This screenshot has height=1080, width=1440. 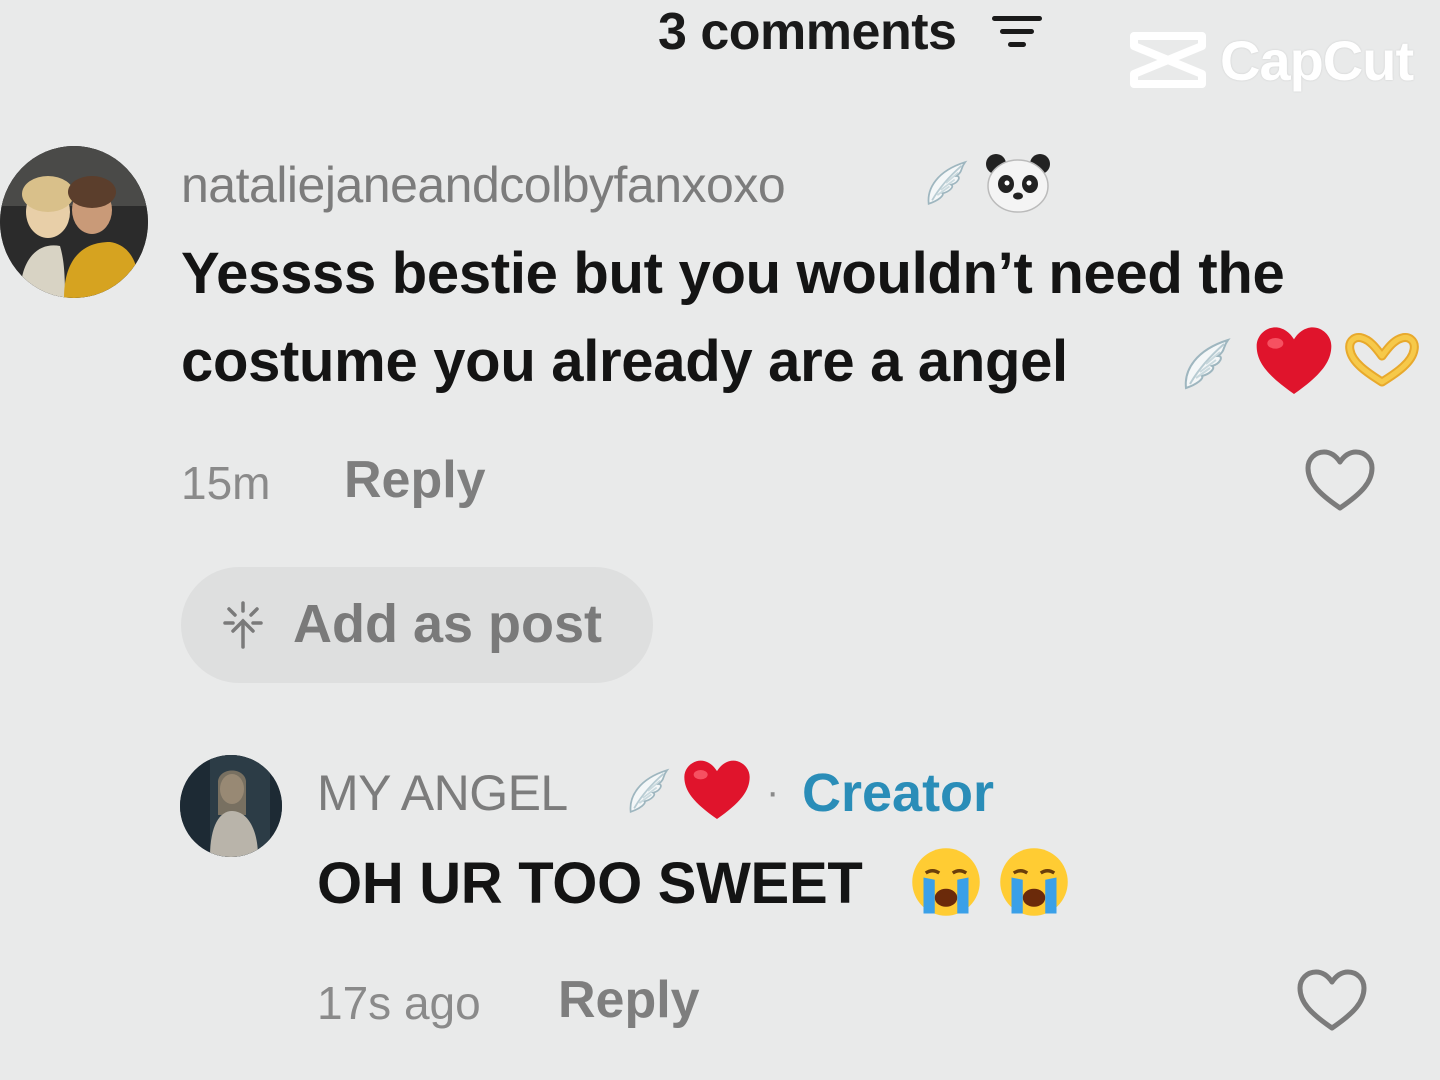 What do you see at coordinates (1317, 60) in the screenshot?
I see `capcut-watermark-text: CapCut` at bounding box center [1317, 60].